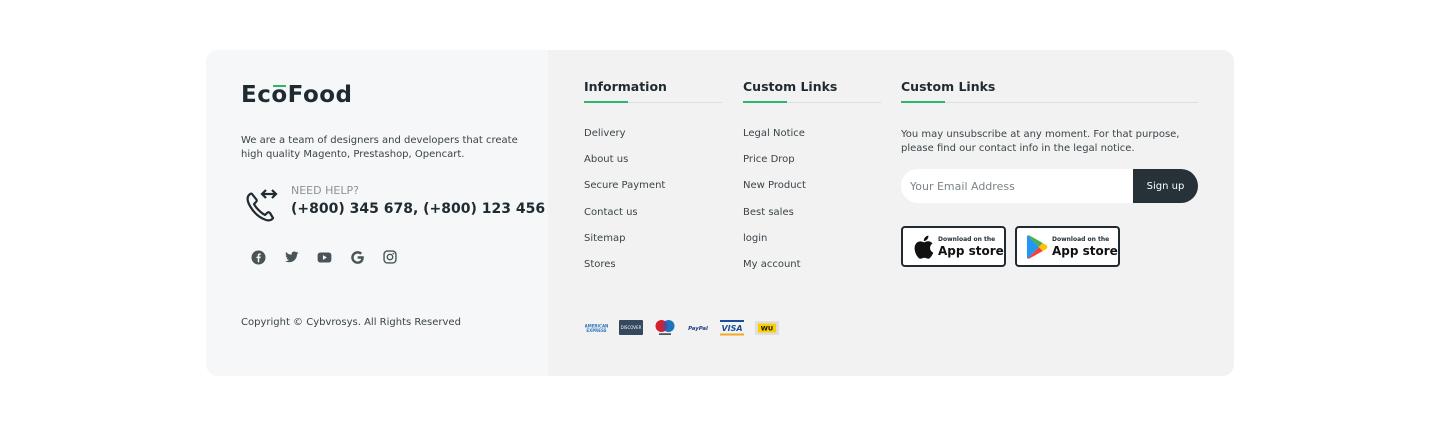  I want to click on paypal-icon: PayPal, so click(698, 327).